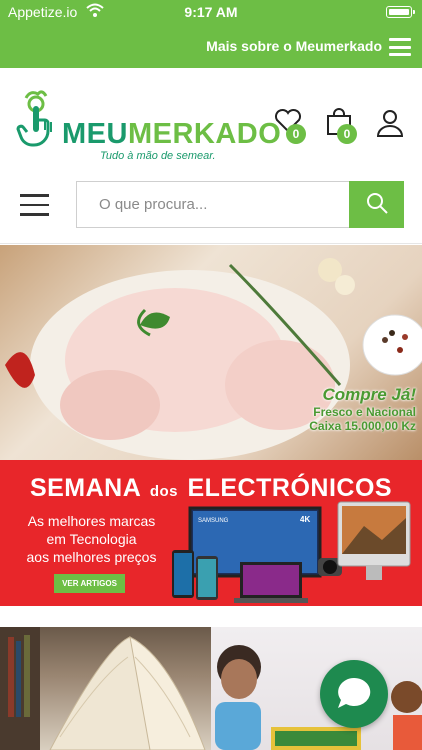 This screenshot has width=422, height=750. I want to click on search-button, so click(376, 204).